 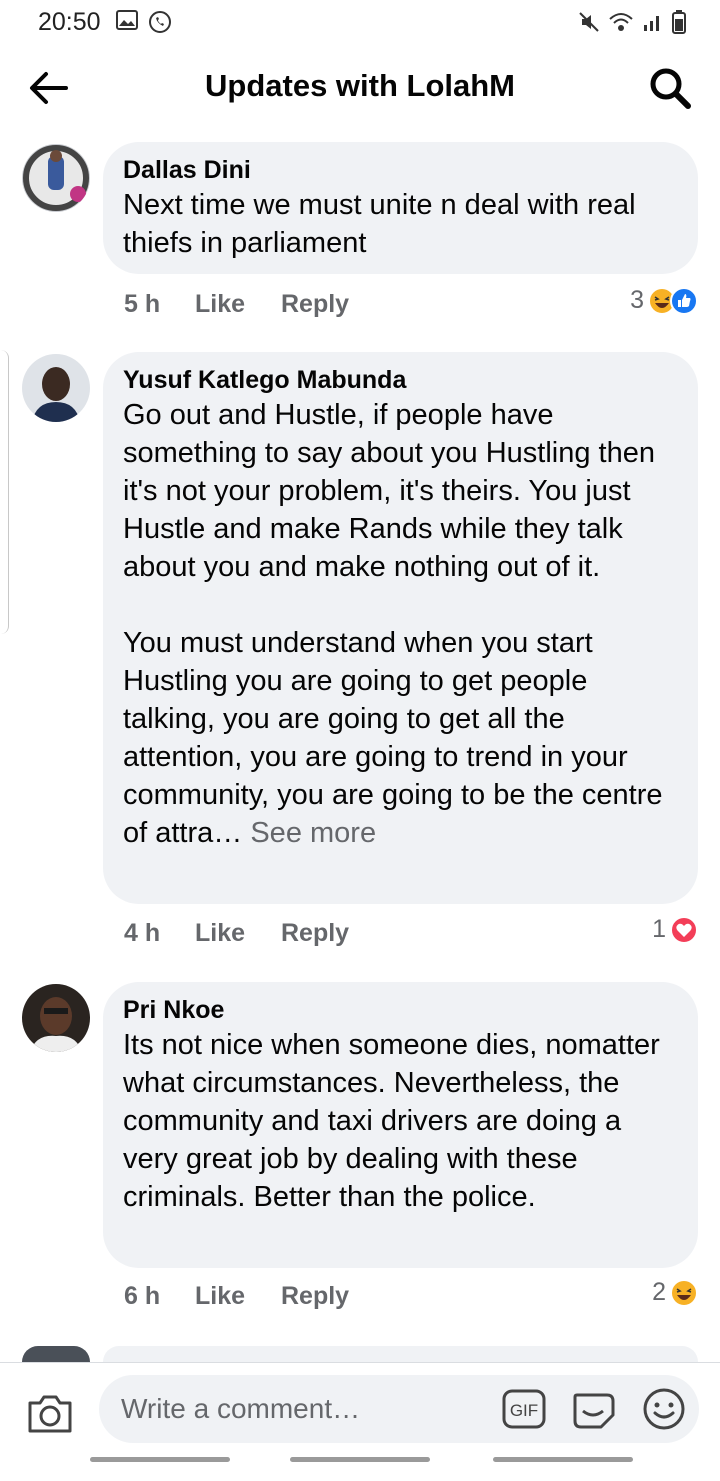 What do you see at coordinates (664, 300) in the screenshot?
I see `reaction-summary: 3` at bounding box center [664, 300].